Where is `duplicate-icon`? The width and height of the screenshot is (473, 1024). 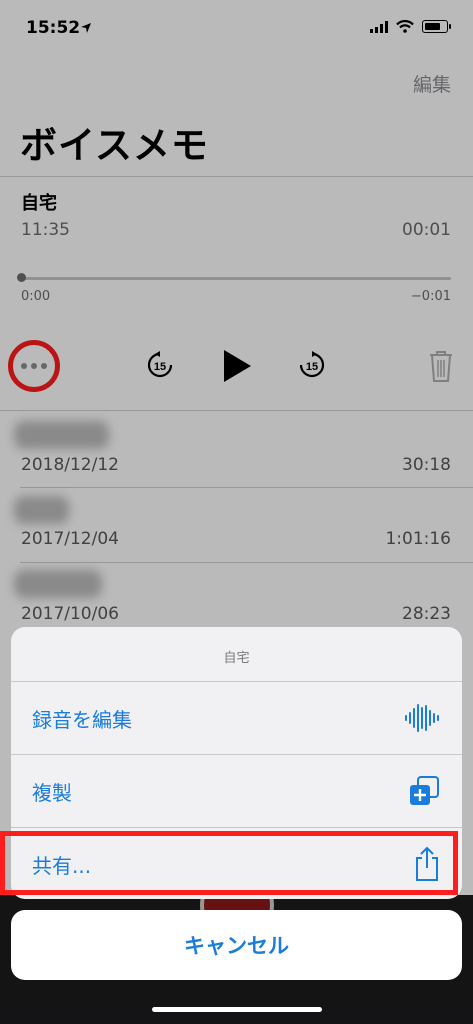
duplicate-icon is located at coordinates (424, 790).